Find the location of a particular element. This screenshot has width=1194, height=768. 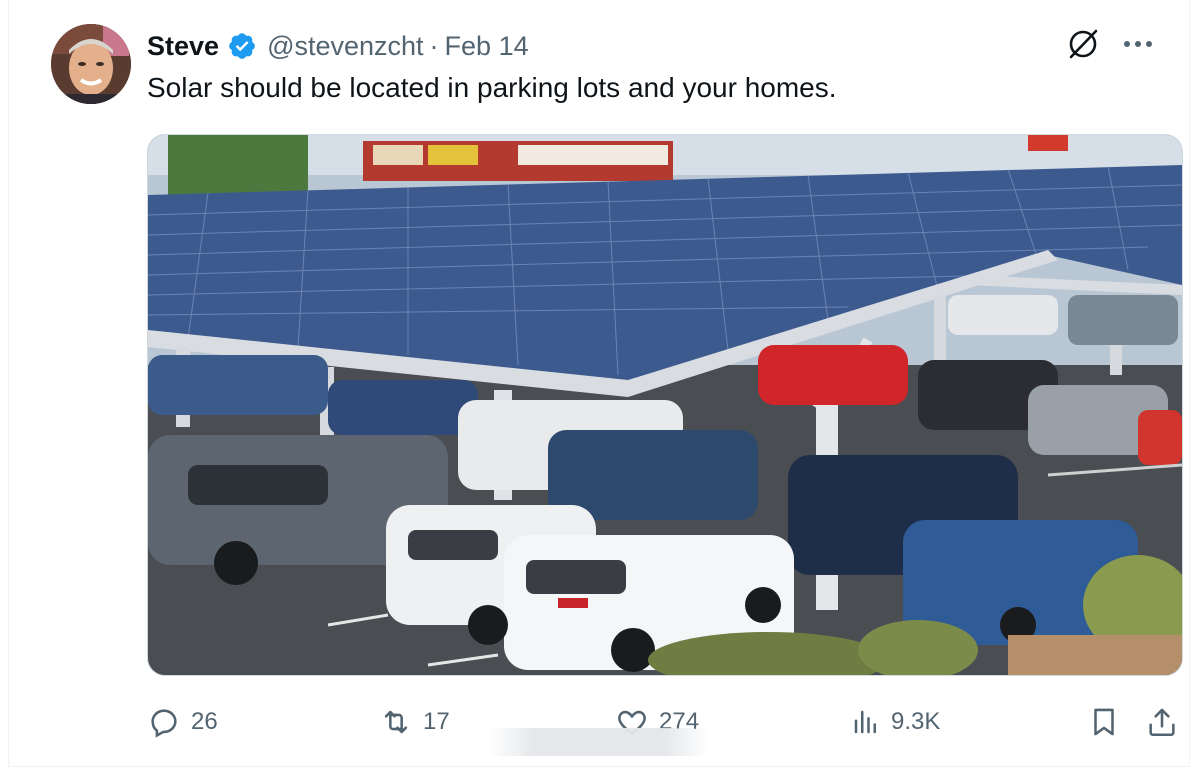

bookmark-icon is located at coordinates (1104, 722).